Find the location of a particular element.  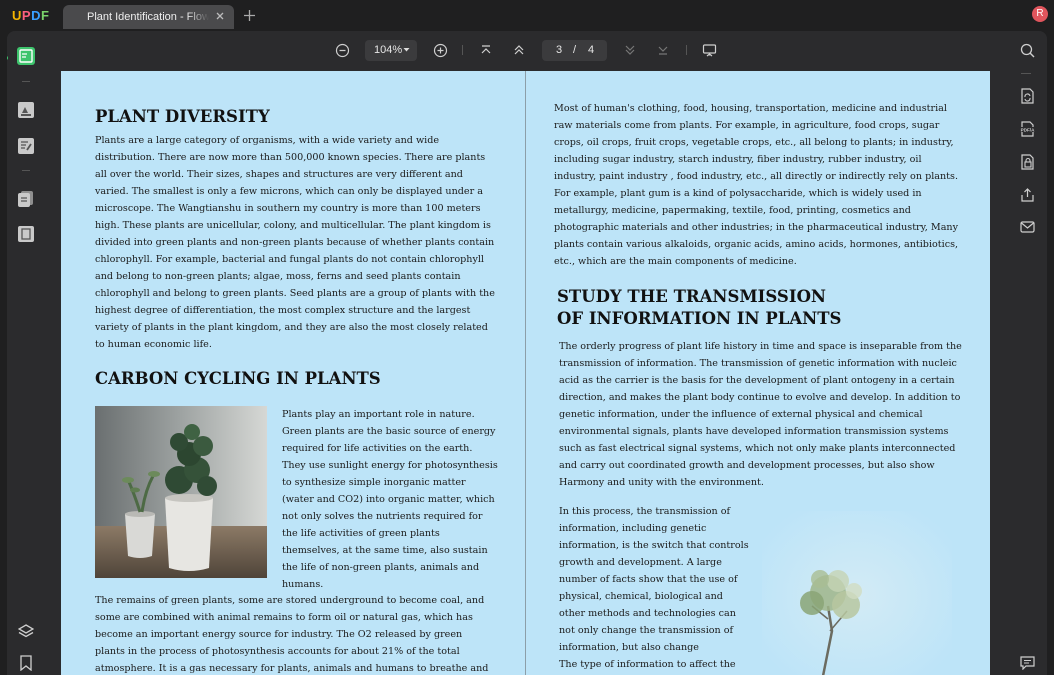

comment-icon is located at coordinates (1027, 663).